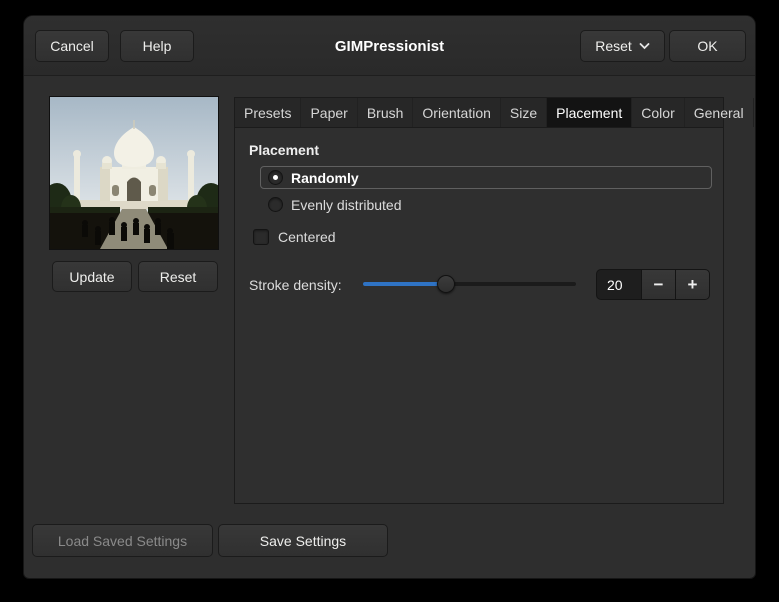  What do you see at coordinates (307, 237) in the screenshot?
I see `centered-checkbox-label: Centered` at bounding box center [307, 237].